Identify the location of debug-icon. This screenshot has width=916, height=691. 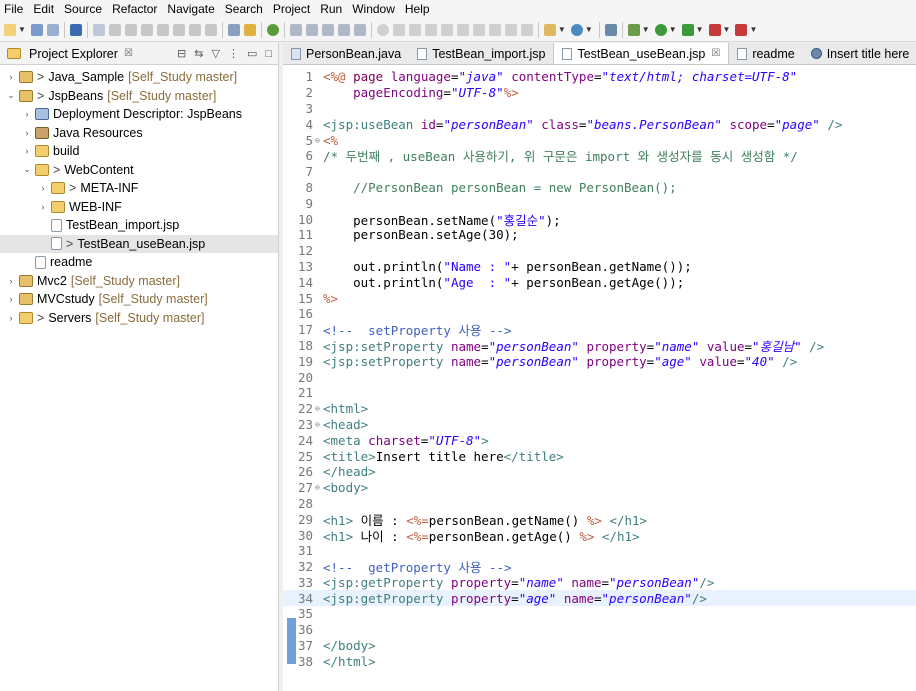
(633, 29).